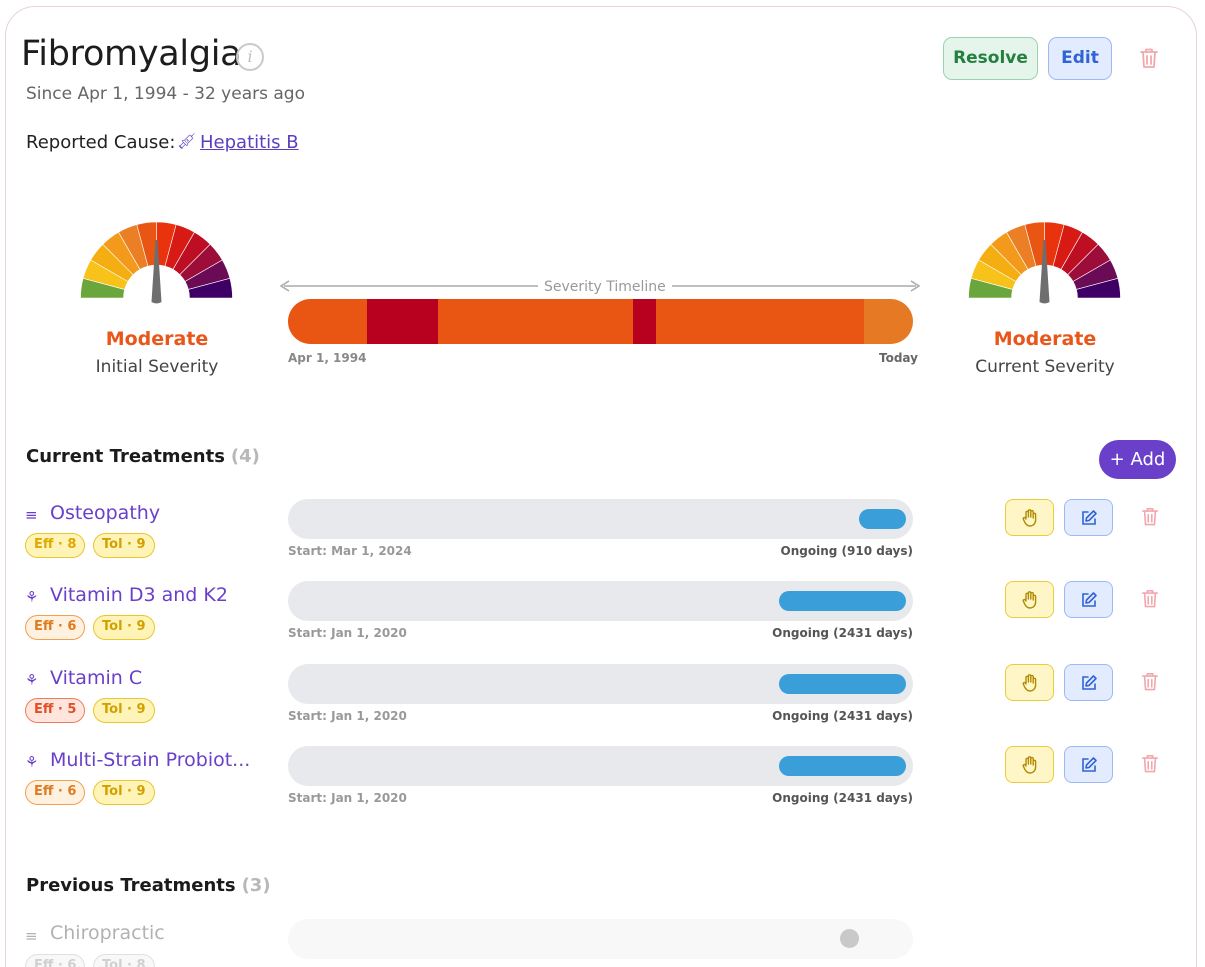 This screenshot has width=1205, height=967. I want to click on add-treatment-button: + Add, so click(1137, 459).